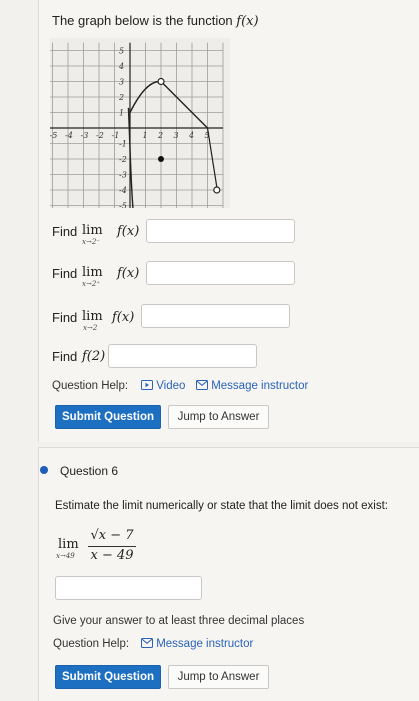 Image resolution: width=419 pixels, height=701 pixels. What do you see at coordinates (112, 555) in the screenshot?
I see `q6-denominator: x − 49` at bounding box center [112, 555].